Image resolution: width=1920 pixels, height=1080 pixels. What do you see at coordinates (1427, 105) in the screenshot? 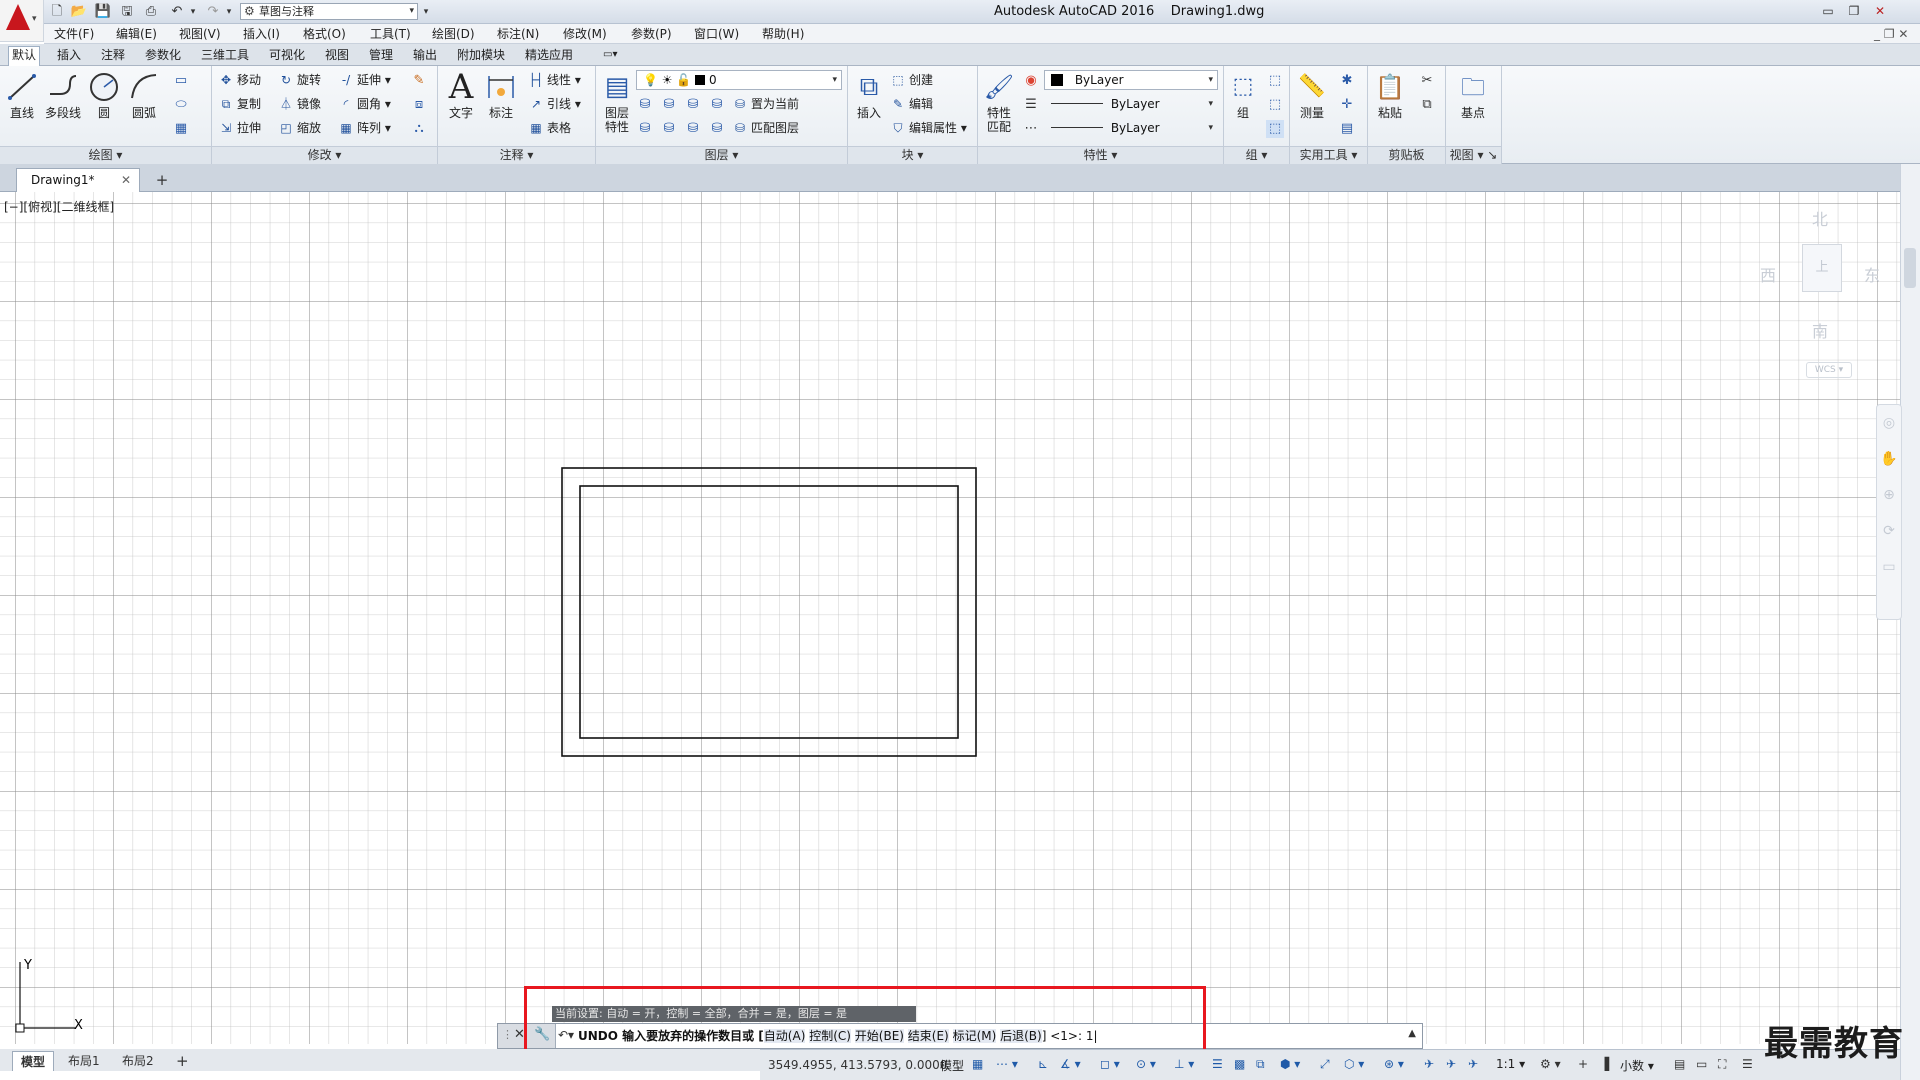
I see `copy-clip-icon: ⧉` at bounding box center [1427, 105].